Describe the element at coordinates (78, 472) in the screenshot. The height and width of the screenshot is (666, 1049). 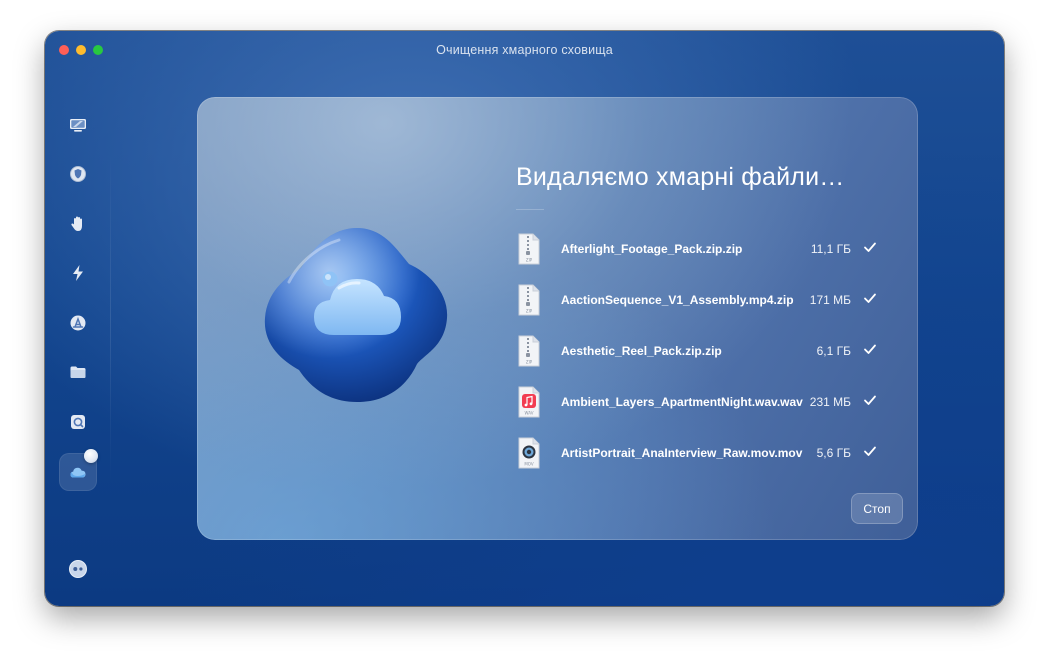
I see `cloud-icon` at that location.